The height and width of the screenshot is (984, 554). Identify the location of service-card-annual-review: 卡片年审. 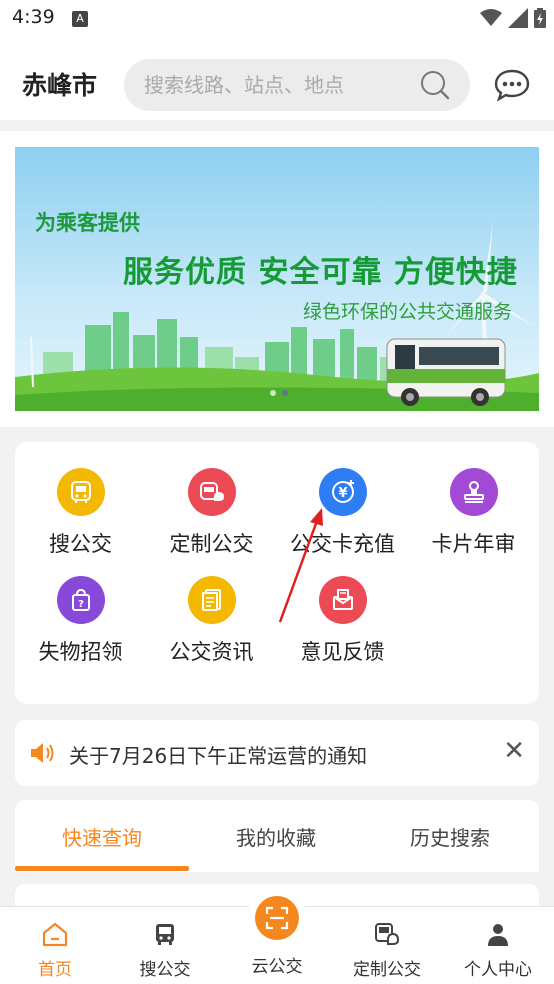
(473, 513).